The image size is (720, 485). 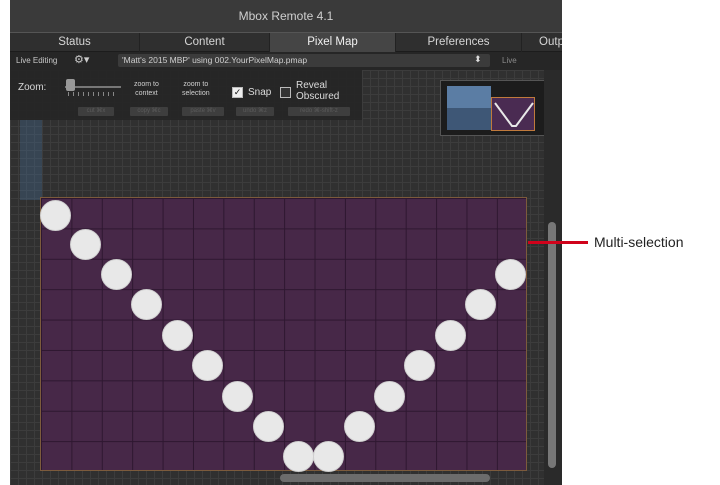 What do you see at coordinates (96, 111) in the screenshot?
I see `cut-button: cut ⌘x` at bounding box center [96, 111].